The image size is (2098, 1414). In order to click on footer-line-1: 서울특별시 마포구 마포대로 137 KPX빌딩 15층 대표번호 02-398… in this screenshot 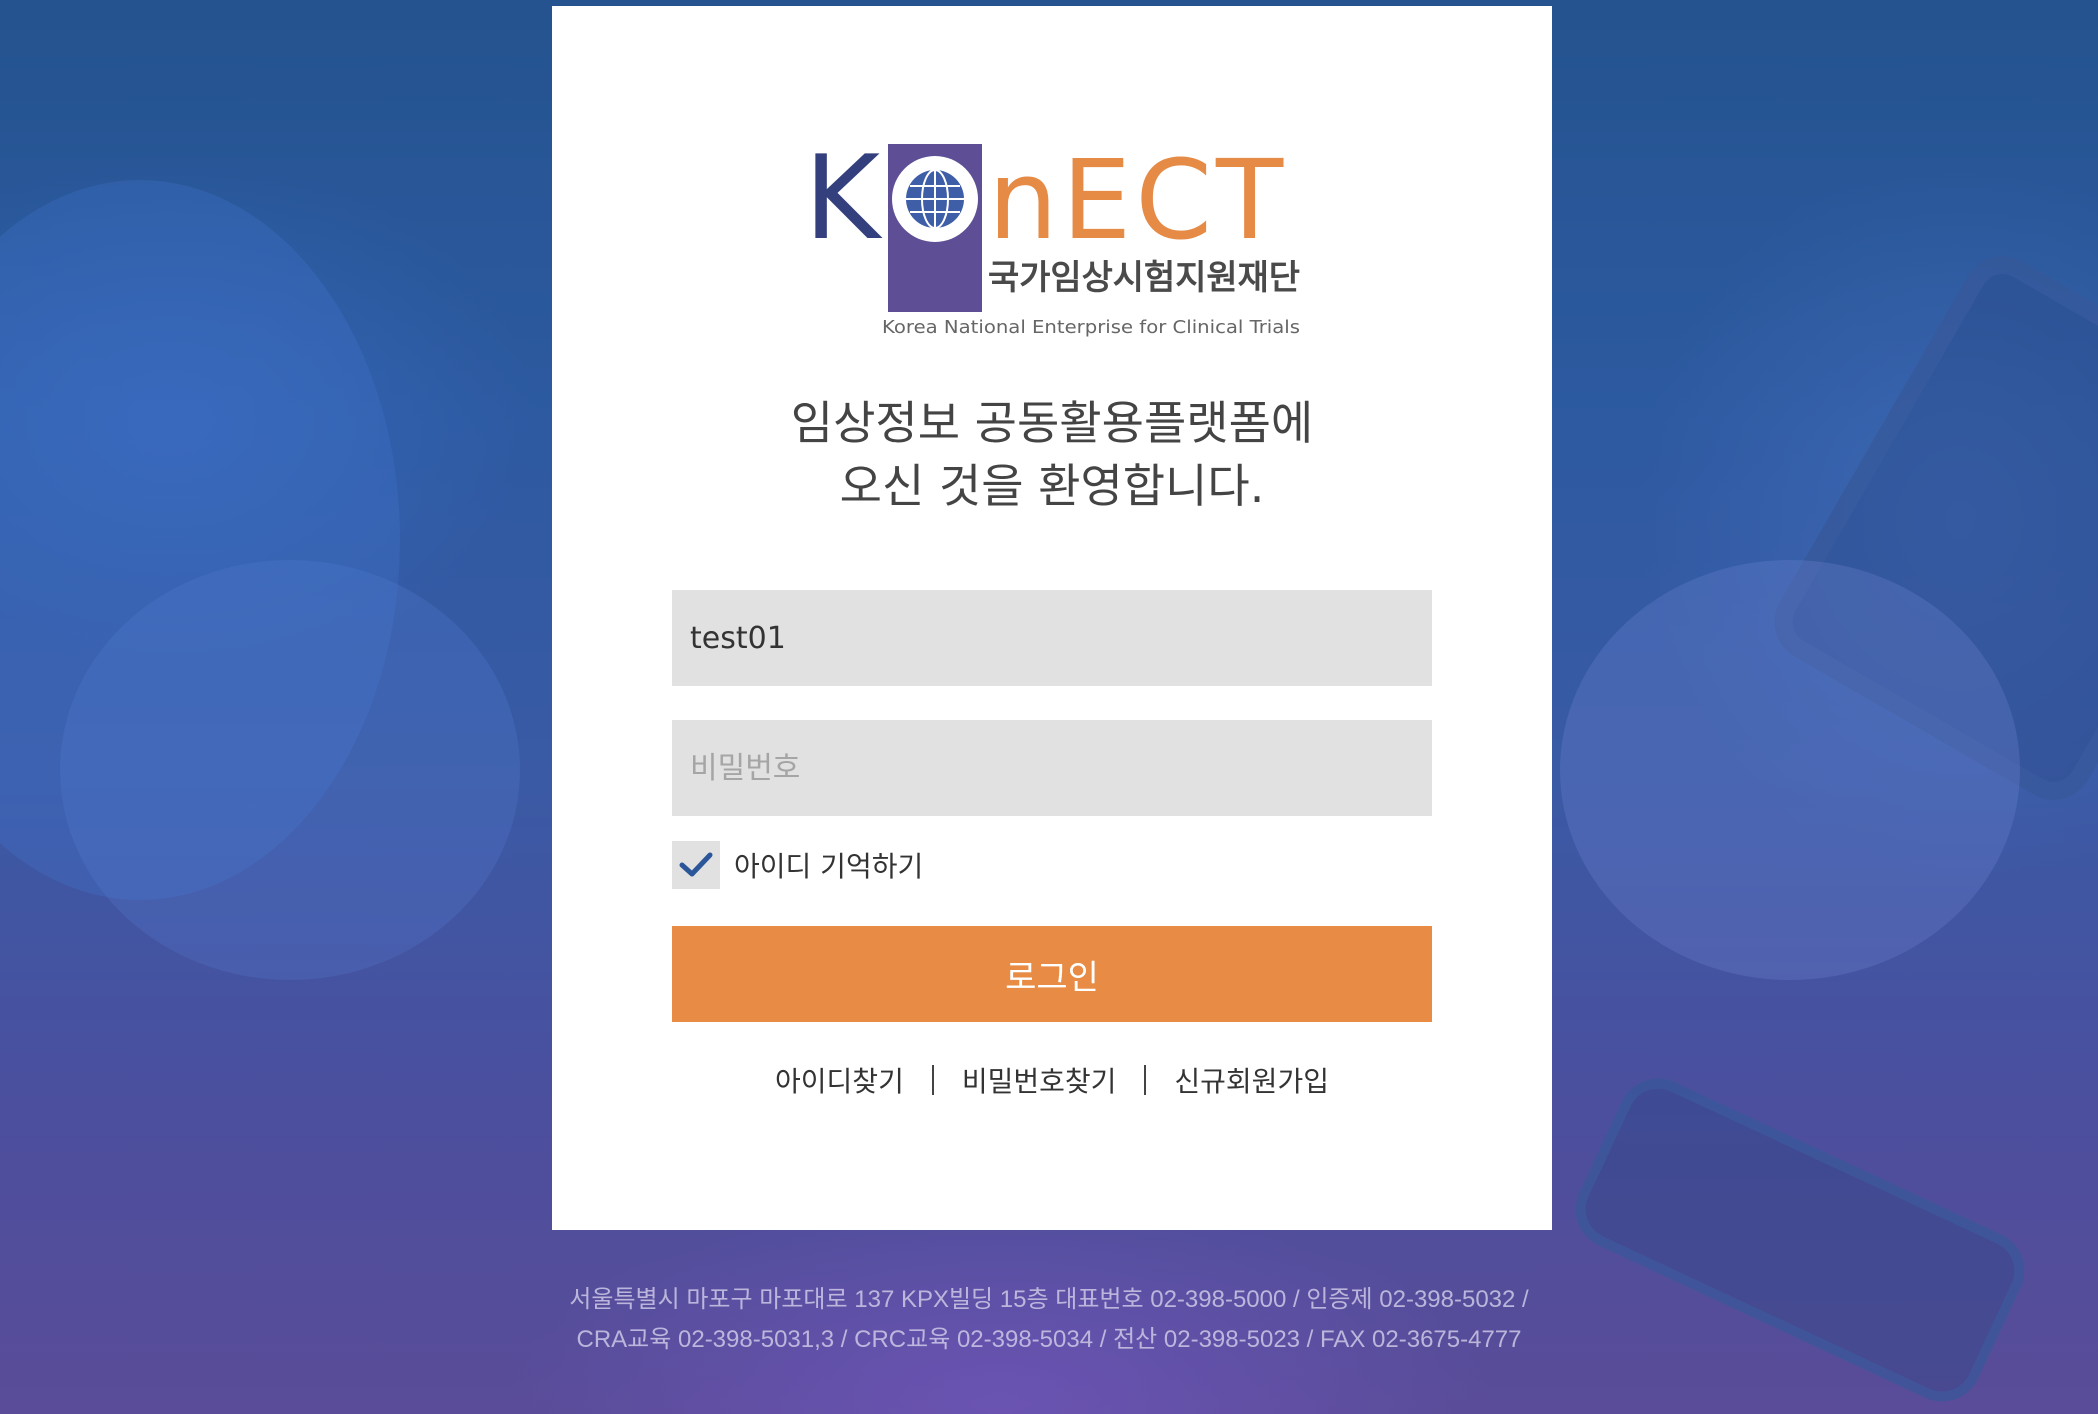, I will do `click(1049, 1299)`.